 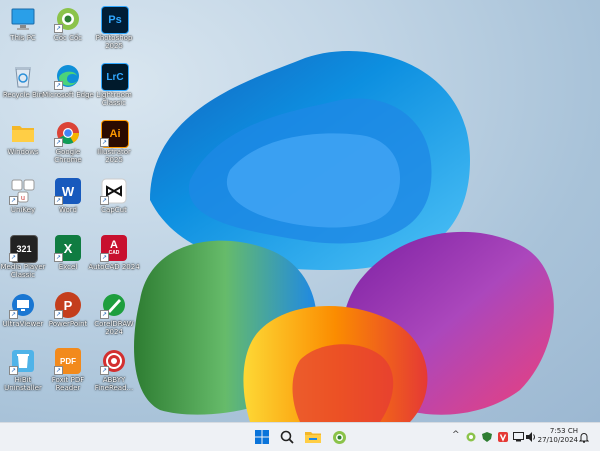 What do you see at coordinates (113, 191) in the screenshot?
I see `capcut-icon: ↗` at bounding box center [113, 191].